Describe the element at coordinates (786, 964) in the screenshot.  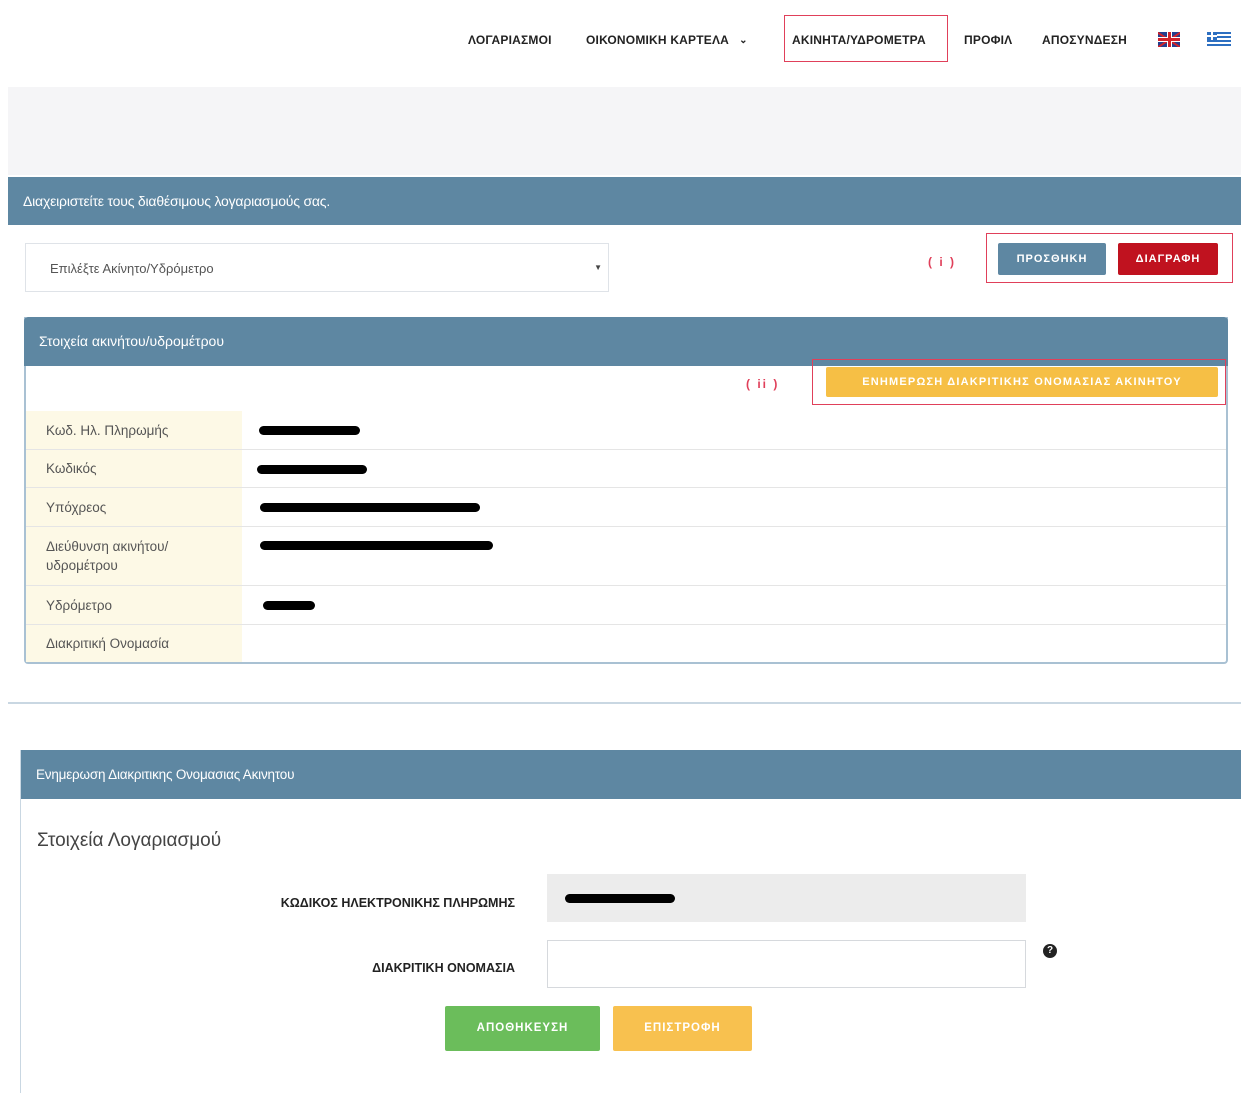
I see `distinctive-name-input` at that location.